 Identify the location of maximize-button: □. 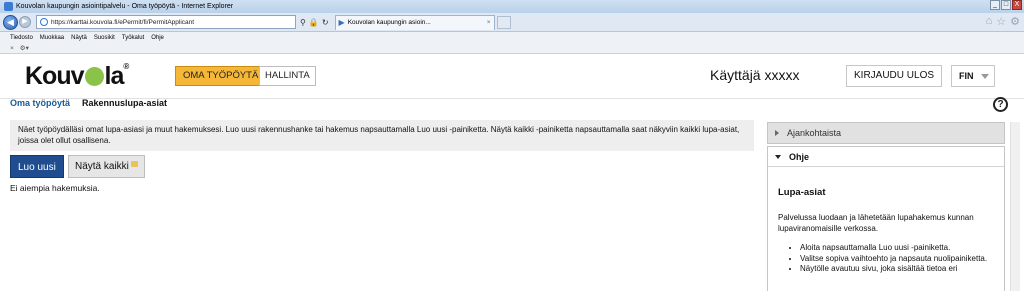
(1006, 5).